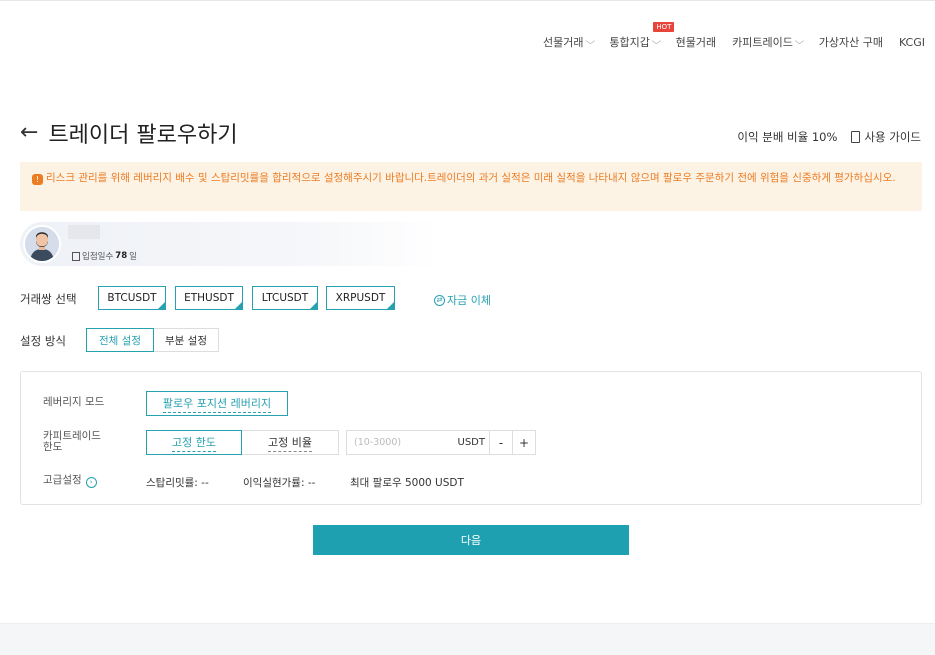 The height and width of the screenshot is (655, 935). I want to click on fixed-amount-button: 고정 한도, so click(194, 442).